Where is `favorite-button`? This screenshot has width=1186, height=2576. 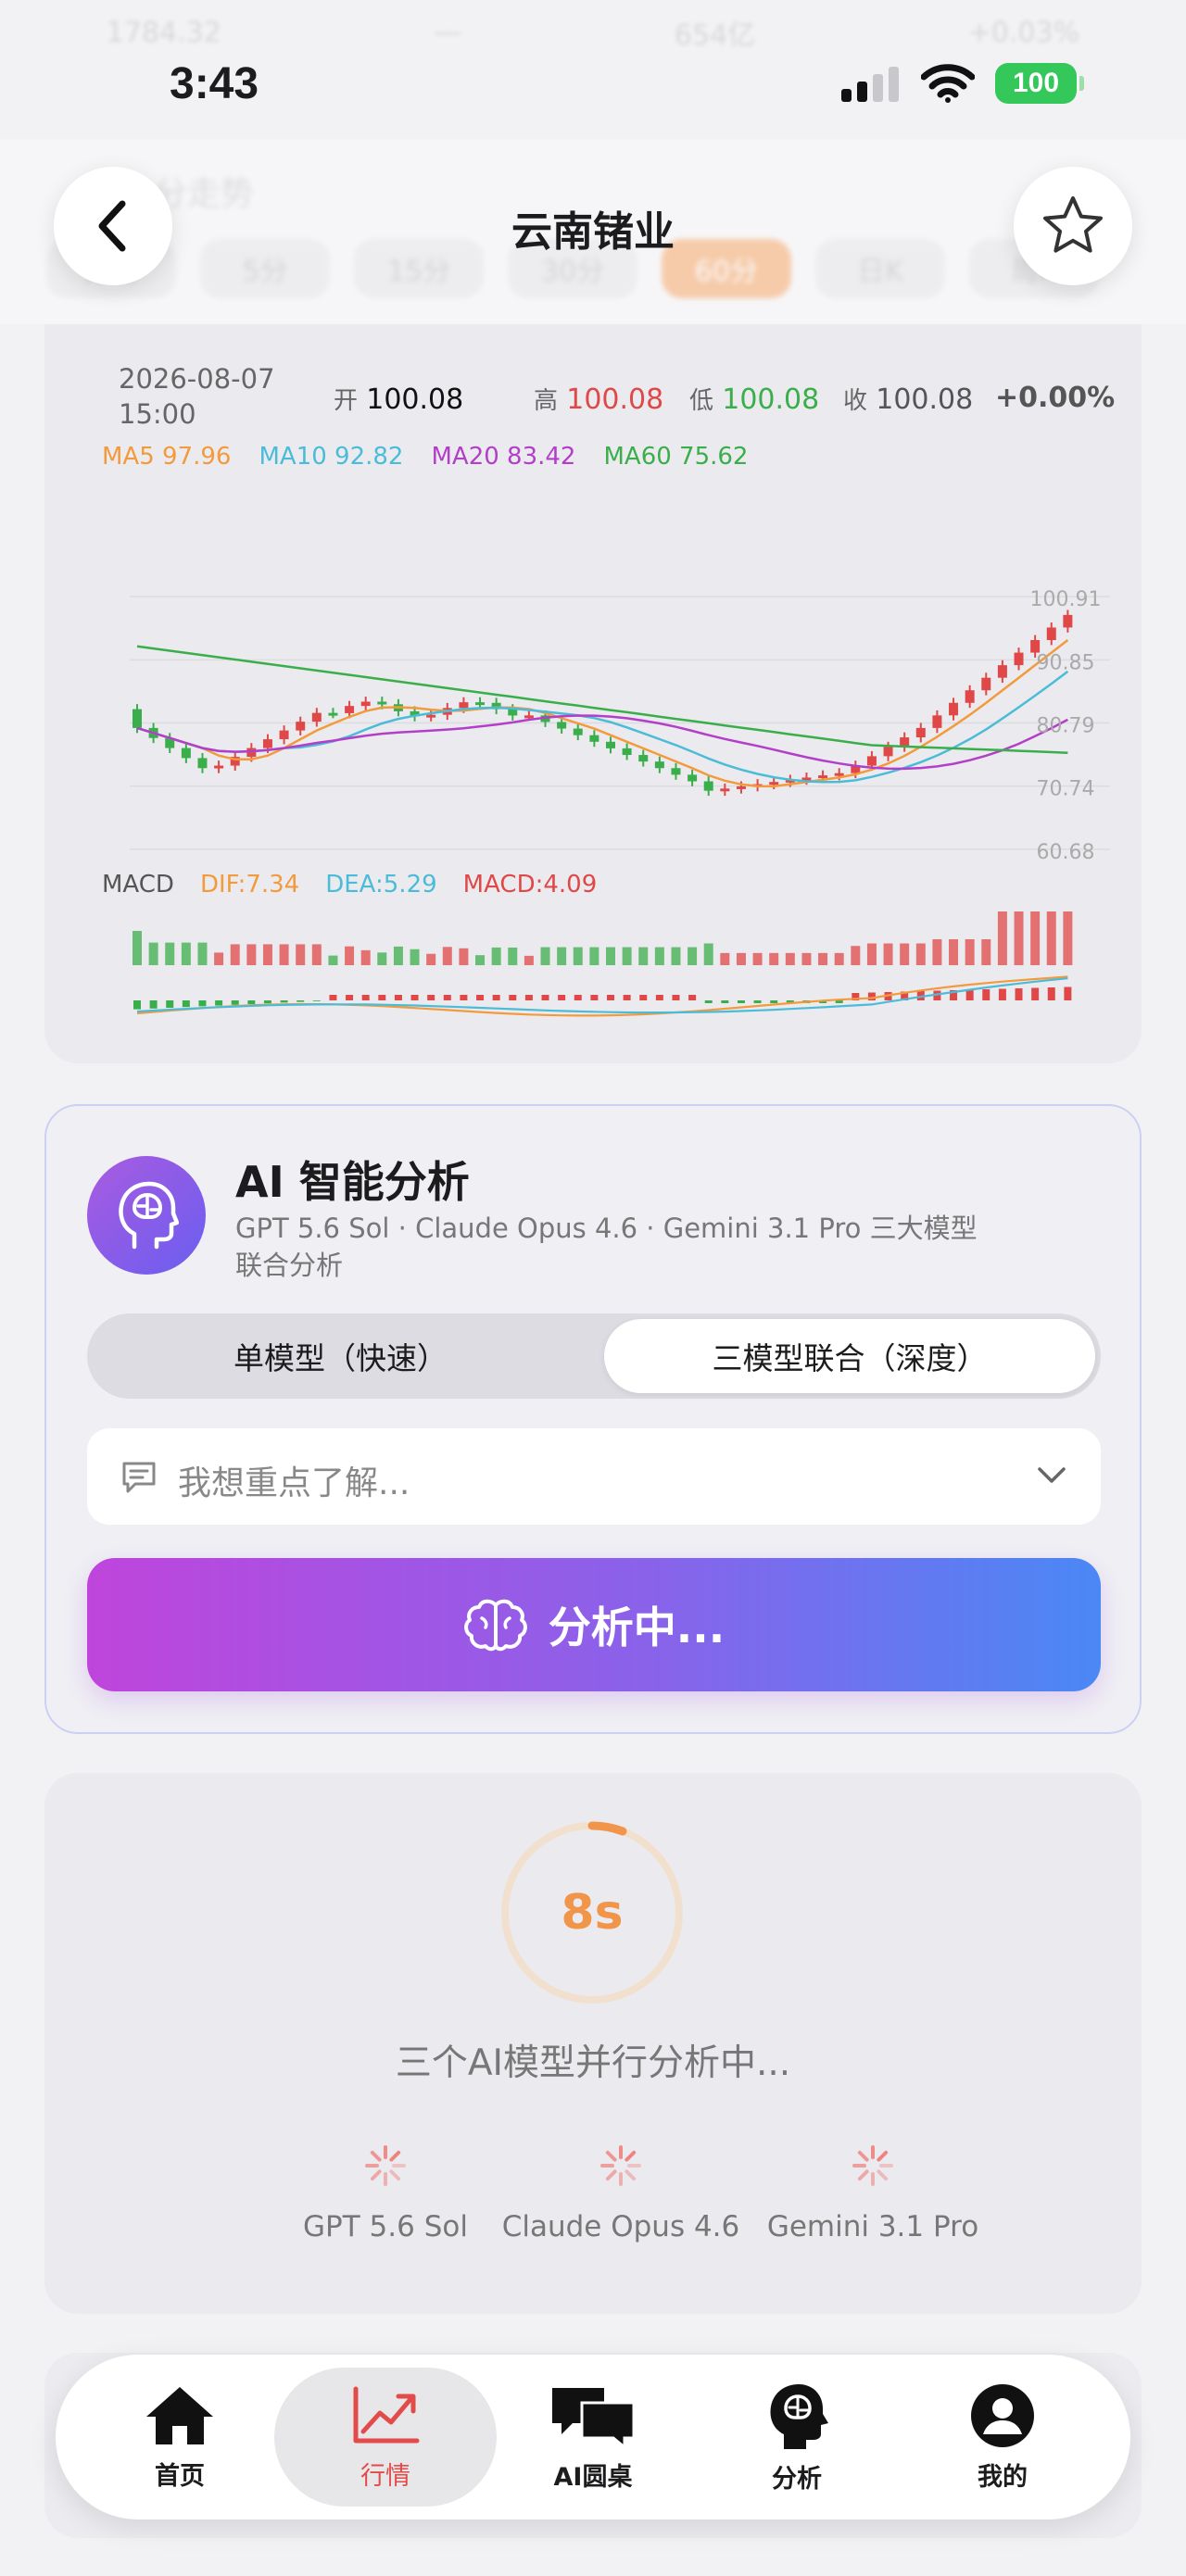
favorite-button is located at coordinates (1073, 226).